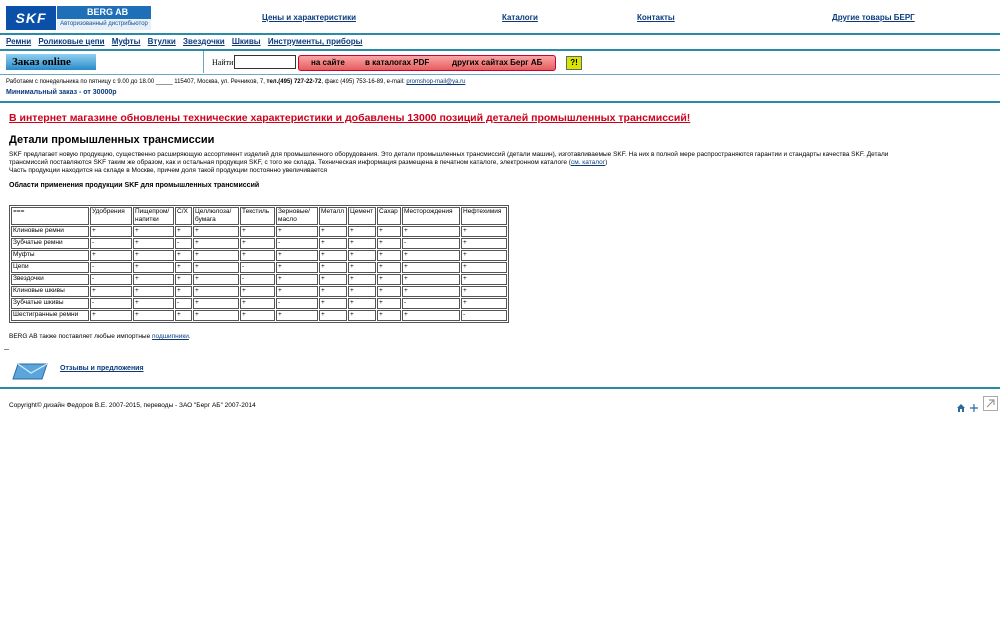 The width and height of the screenshot is (1000, 631). I want to click on berg-logo-title: BERG AB, so click(108, 12).